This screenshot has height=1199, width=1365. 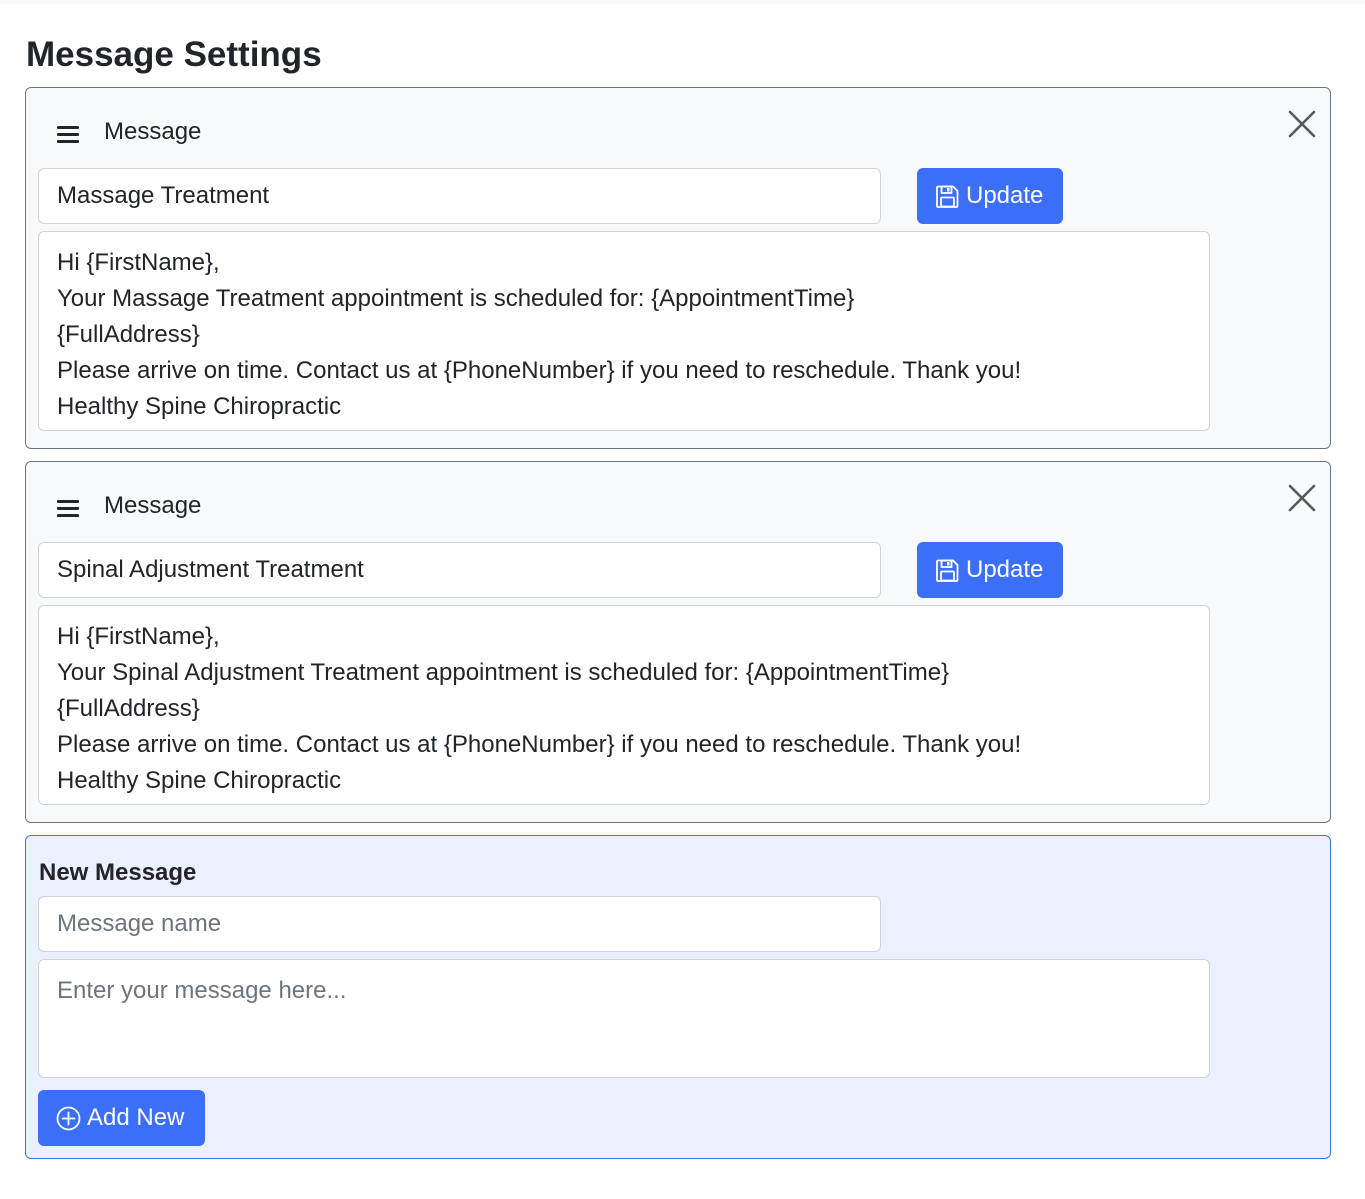 I want to click on new-message-body-textarea, so click(x=624, y=1018).